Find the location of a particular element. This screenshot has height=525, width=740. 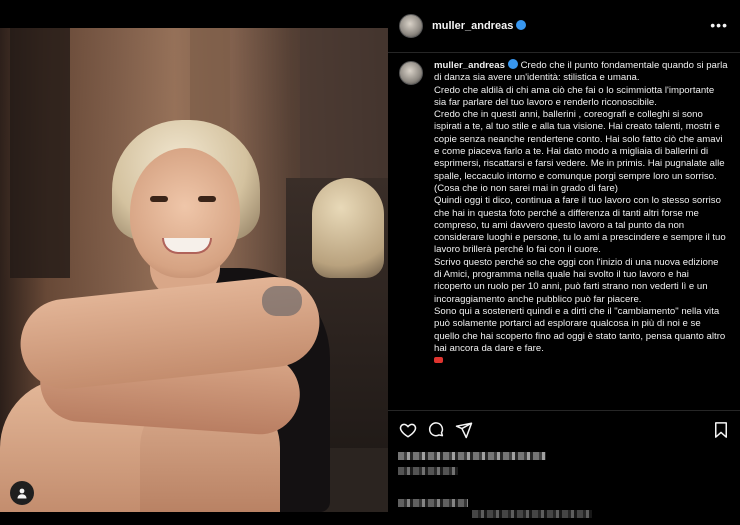

share-icon is located at coordinates (464, 430).